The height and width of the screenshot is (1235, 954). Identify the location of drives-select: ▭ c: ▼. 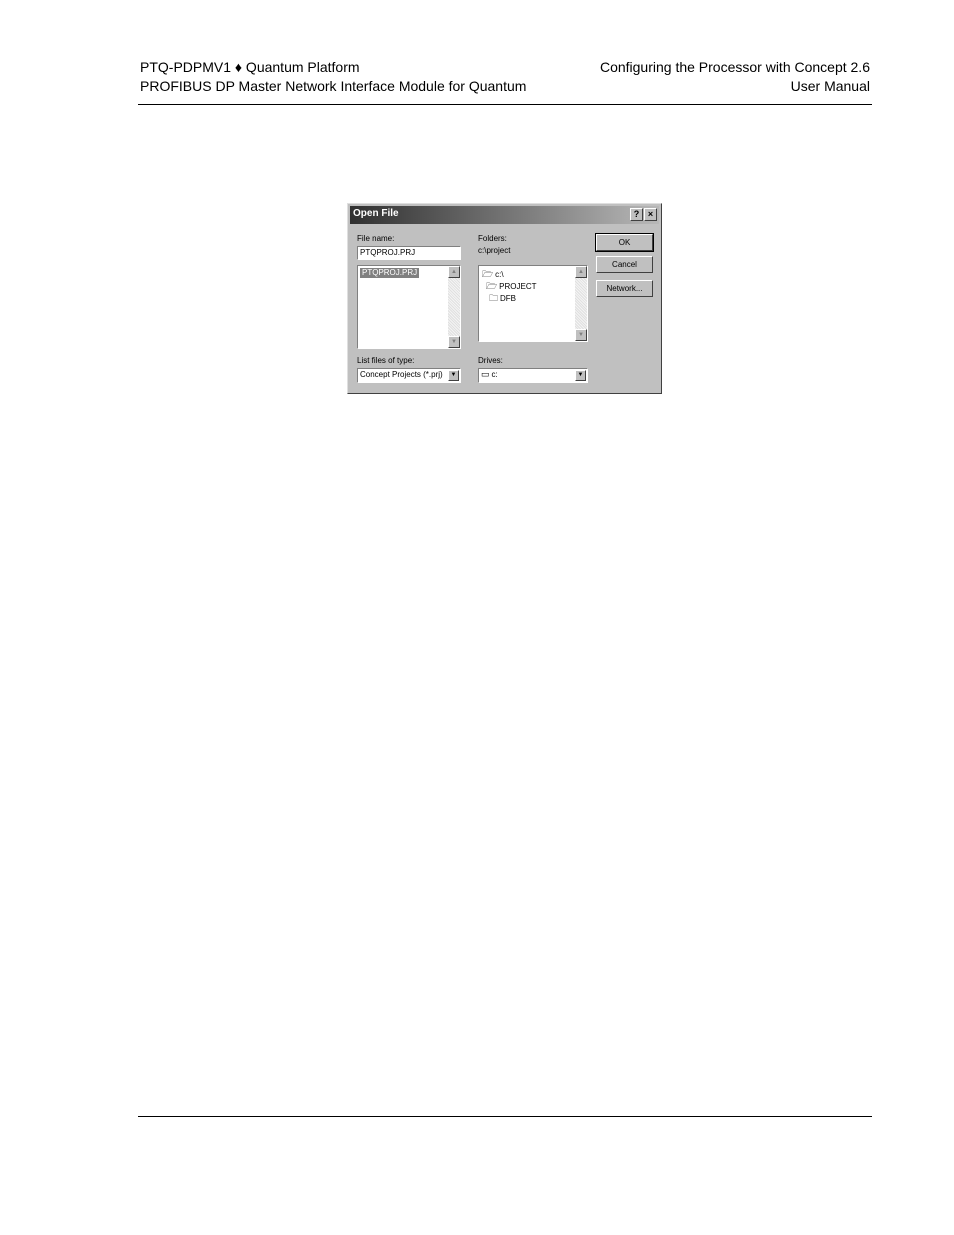
(533, 375).